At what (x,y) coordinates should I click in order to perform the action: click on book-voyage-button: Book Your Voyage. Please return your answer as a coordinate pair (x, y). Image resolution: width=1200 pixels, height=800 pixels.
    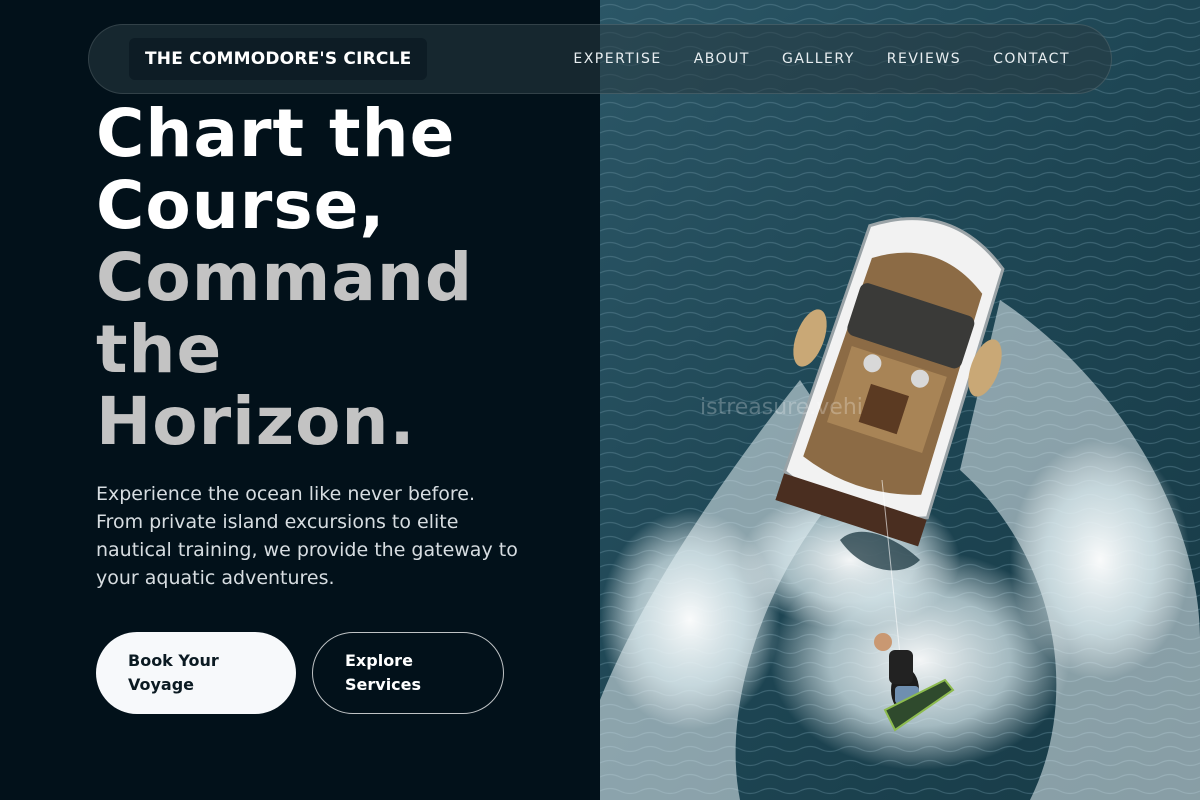
    Looking at the image, I should click on (196, 673).